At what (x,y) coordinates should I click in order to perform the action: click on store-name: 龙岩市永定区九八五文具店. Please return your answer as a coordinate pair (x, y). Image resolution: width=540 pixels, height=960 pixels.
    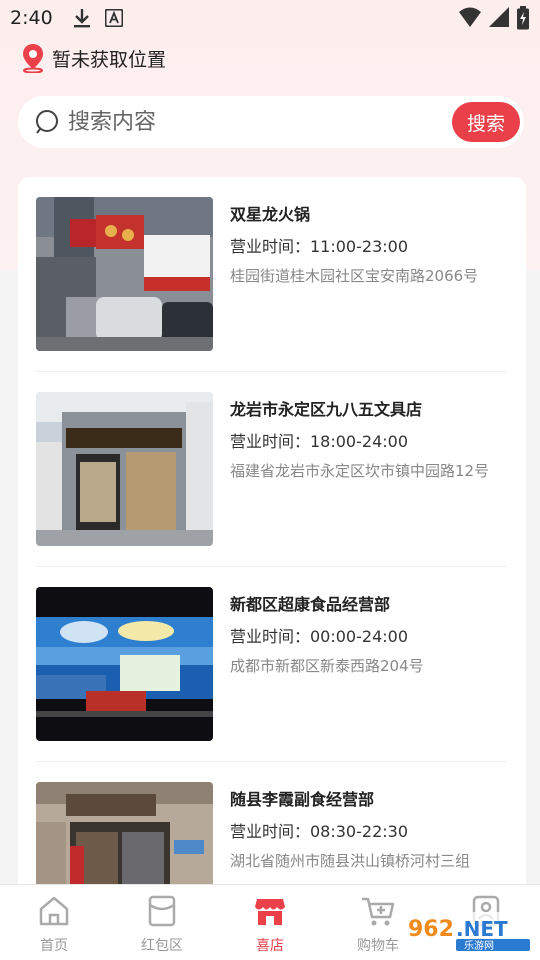
    Looking at the image, I should click on (326, 409).